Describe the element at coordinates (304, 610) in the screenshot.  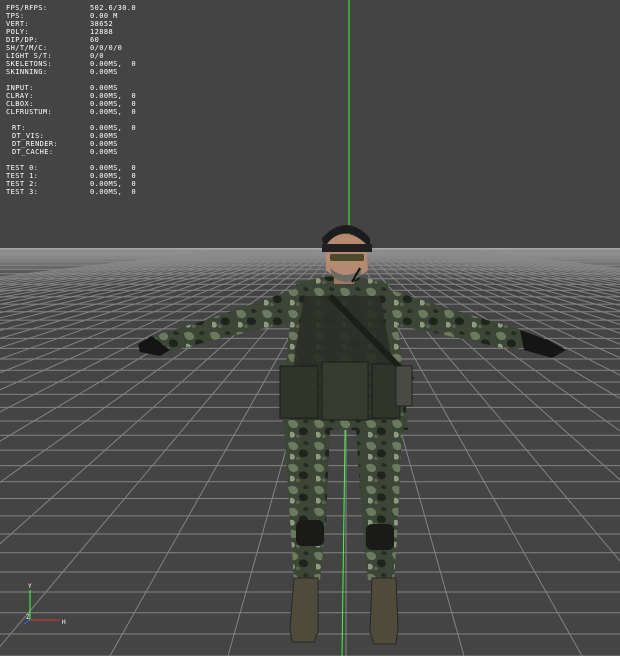
I see `left-boot` at that location.